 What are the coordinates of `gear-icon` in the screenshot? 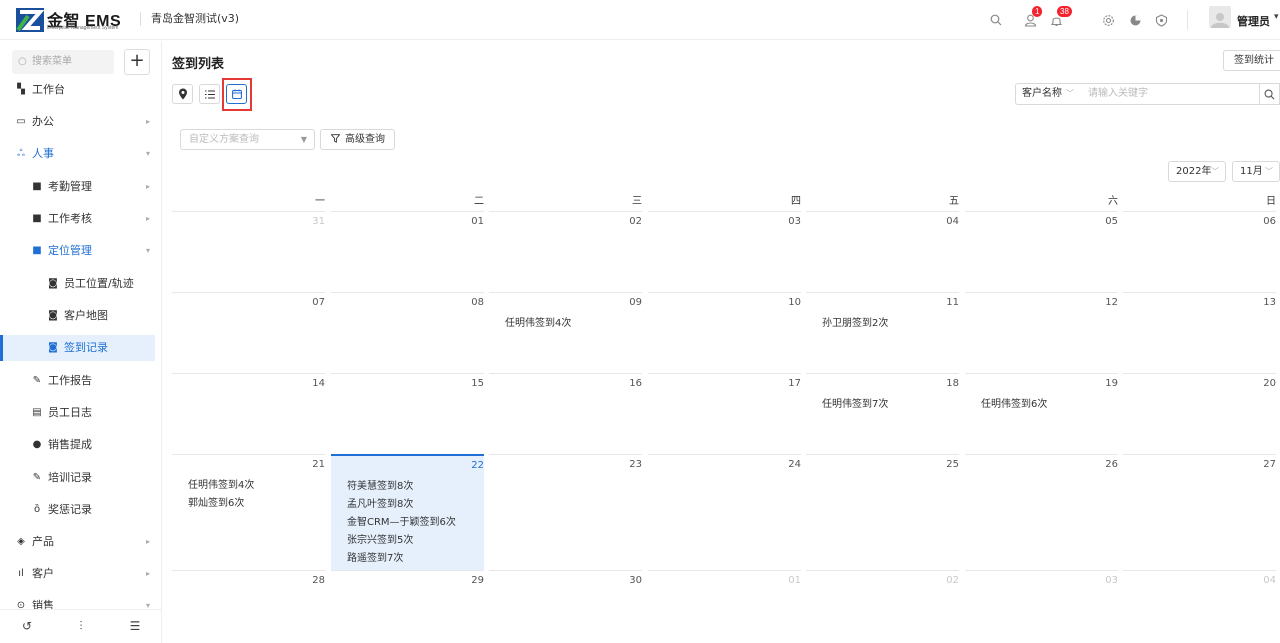 It's located at (1108, 20).